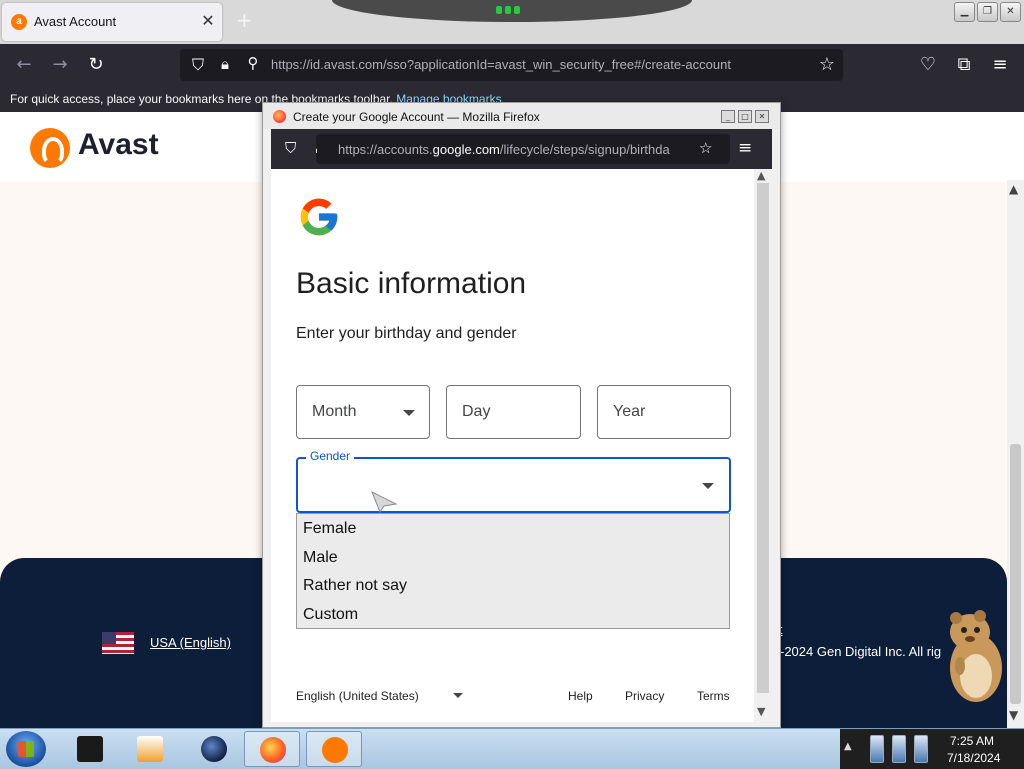 Image resolution: width=1024 pixels, height=769 pixels. I want to click on popup-close-button: ✕, so click(762, 116).